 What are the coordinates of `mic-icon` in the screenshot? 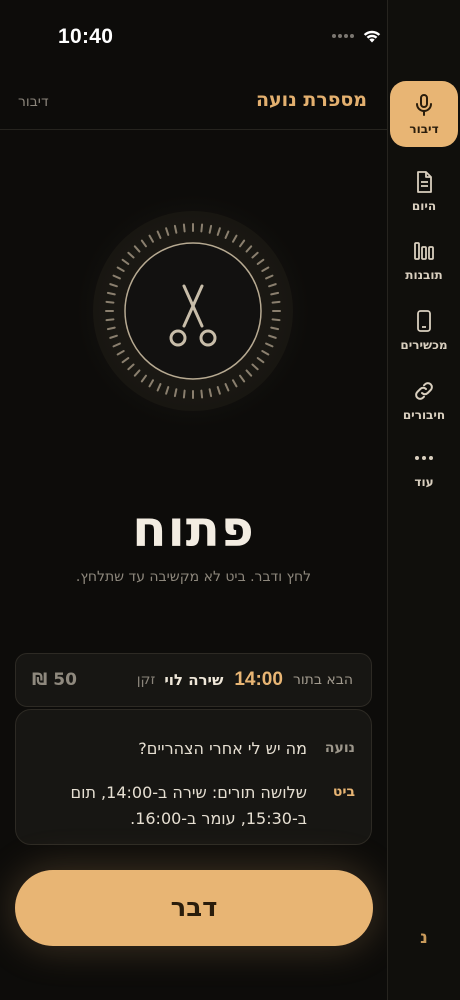 It's located at (424, 104).